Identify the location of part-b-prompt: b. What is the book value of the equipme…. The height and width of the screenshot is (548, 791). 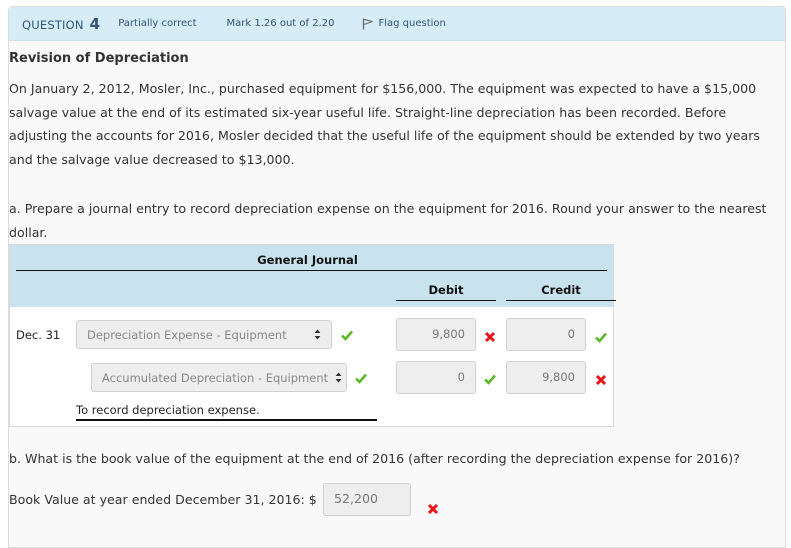
(374, 458).